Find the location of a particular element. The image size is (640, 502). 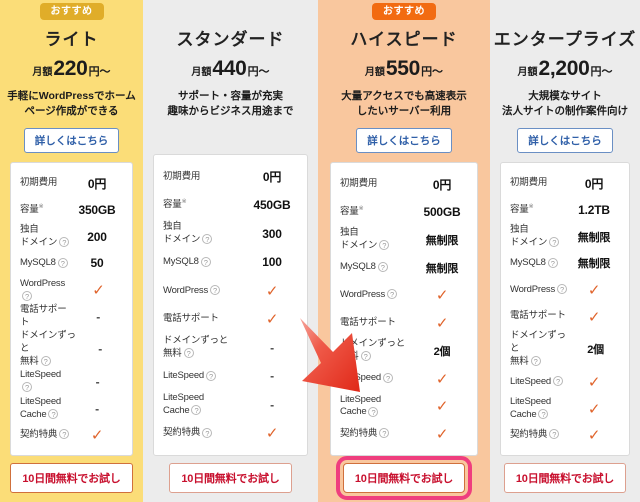

spec-value: 200 is located at coordinates (97, 236).